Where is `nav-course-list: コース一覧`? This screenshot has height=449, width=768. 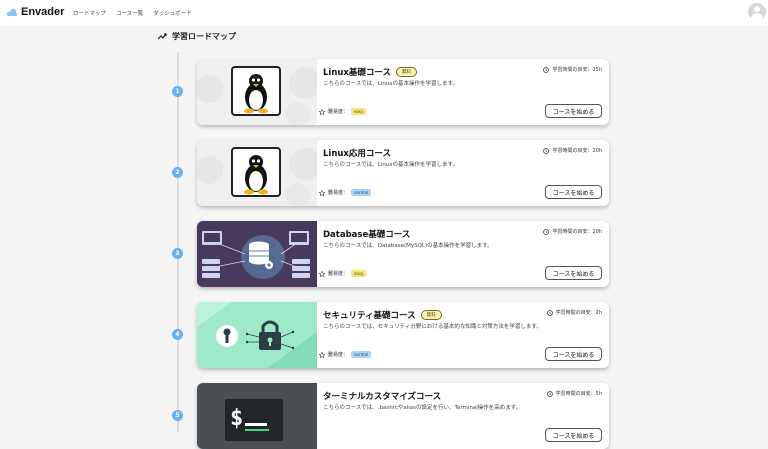 nav-course-list: コース一覧 is located at coordinates (129, 13).